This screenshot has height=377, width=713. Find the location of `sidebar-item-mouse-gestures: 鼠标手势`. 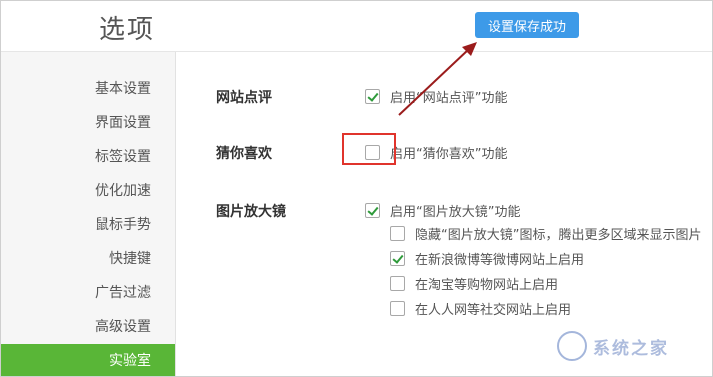

sidebar-item-mouse-gestures: 鼠标手势 is located at coordinates (88, 225).